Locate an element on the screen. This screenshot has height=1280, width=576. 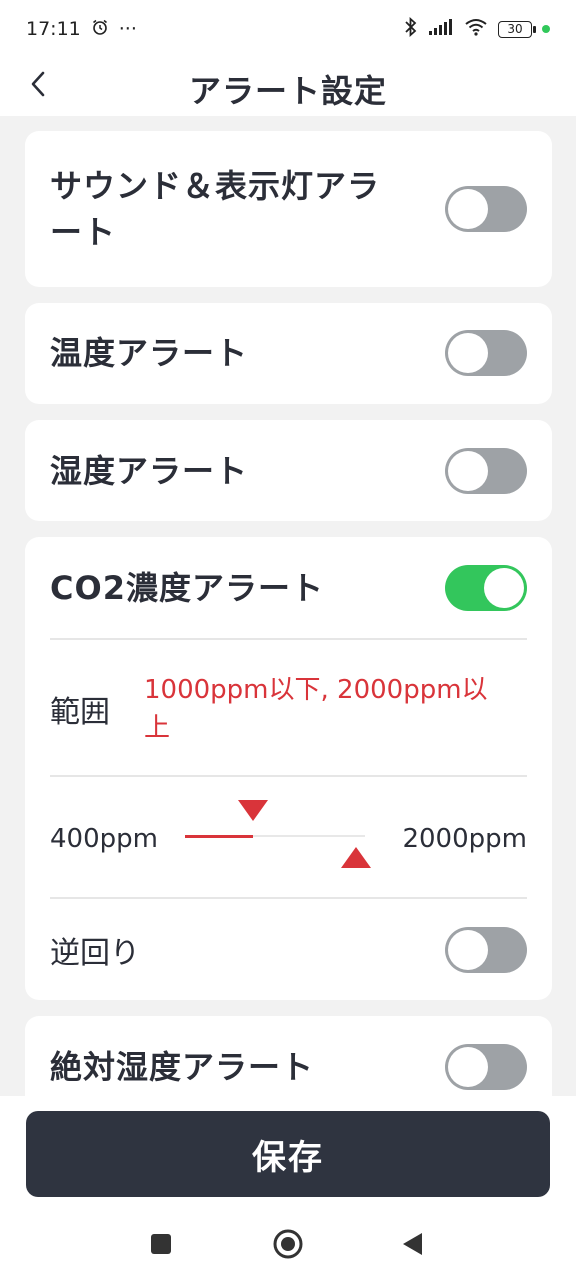
system-nav-bar is located at coordinates (288, 1242).